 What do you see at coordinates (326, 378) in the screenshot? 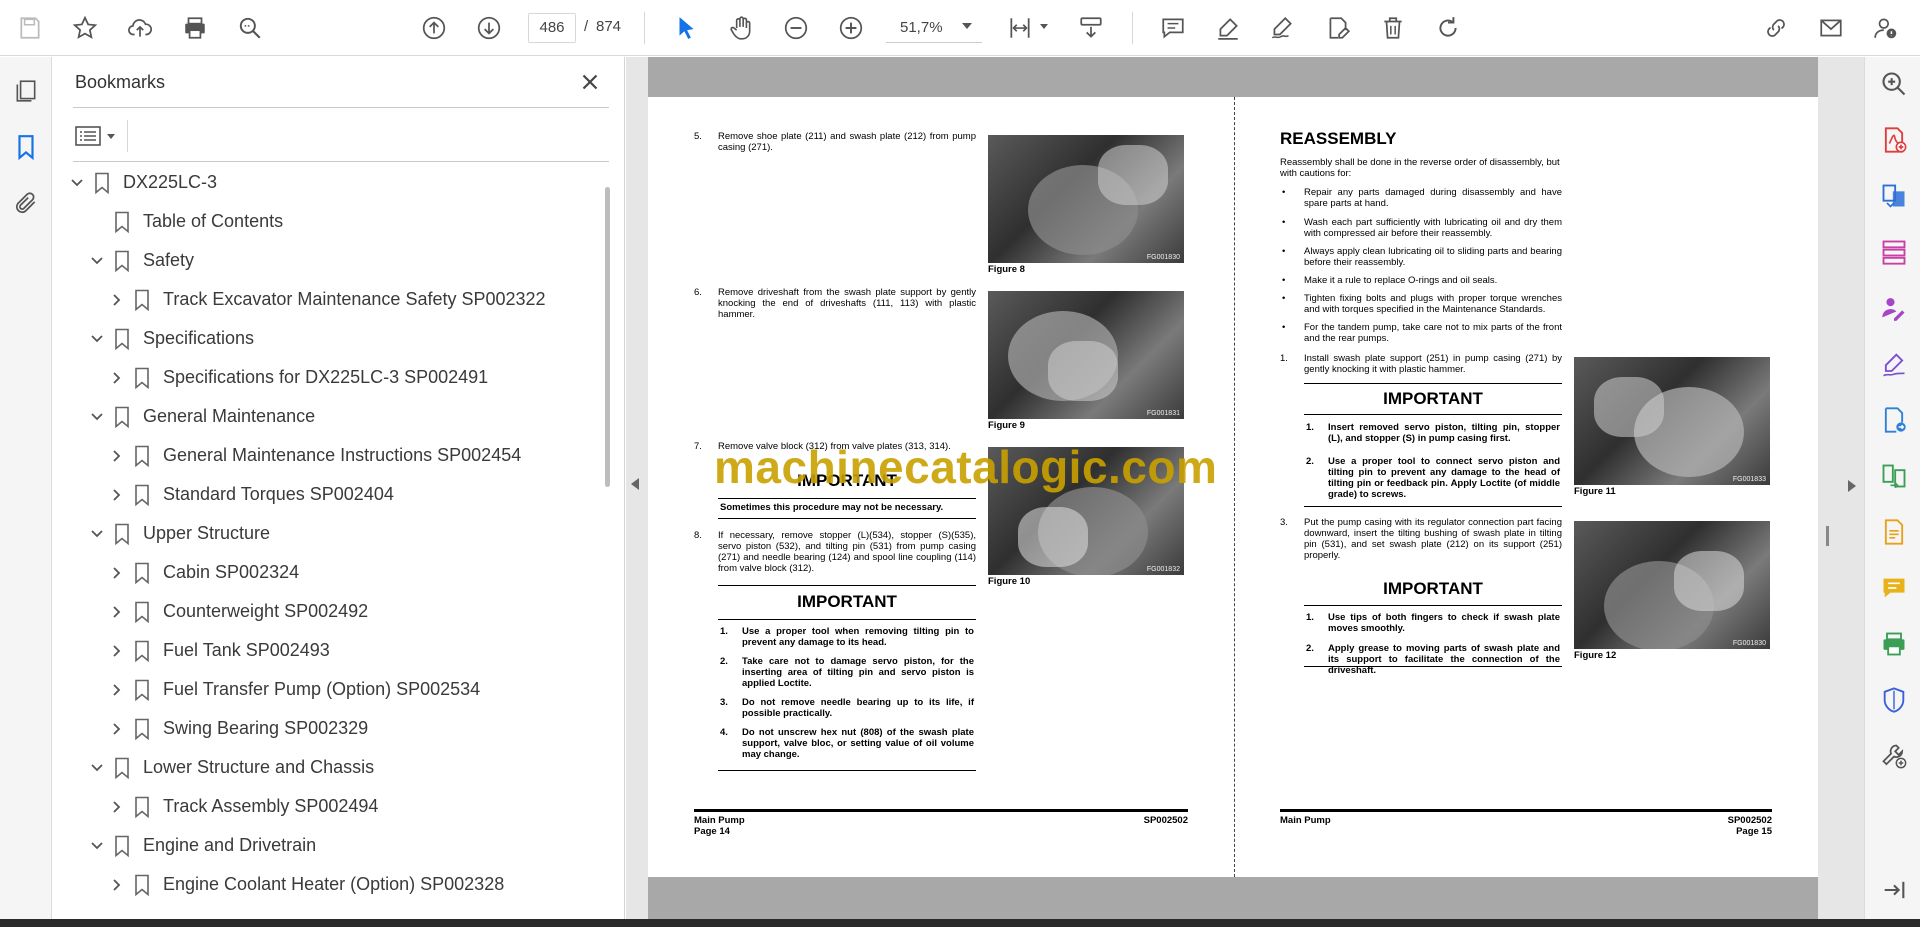
I see `bookmark-item: Specifications for DX225LC-3 SP002491` at bounding box center [326, 378].